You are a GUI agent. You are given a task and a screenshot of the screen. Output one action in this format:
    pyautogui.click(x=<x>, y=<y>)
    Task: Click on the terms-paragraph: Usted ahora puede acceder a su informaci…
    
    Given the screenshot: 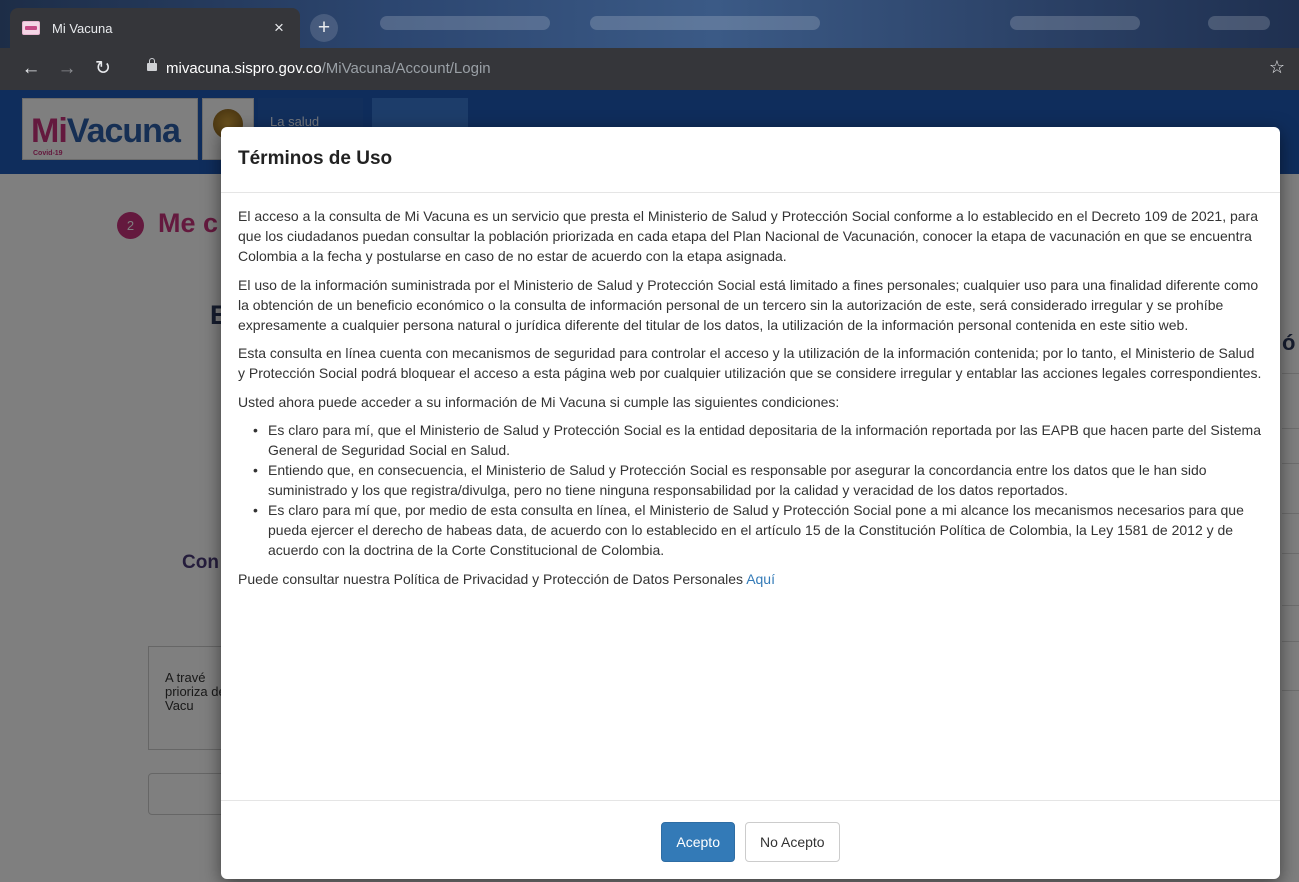 What is the action you would take?
    pyautogui.click(x=539, y=401)
    